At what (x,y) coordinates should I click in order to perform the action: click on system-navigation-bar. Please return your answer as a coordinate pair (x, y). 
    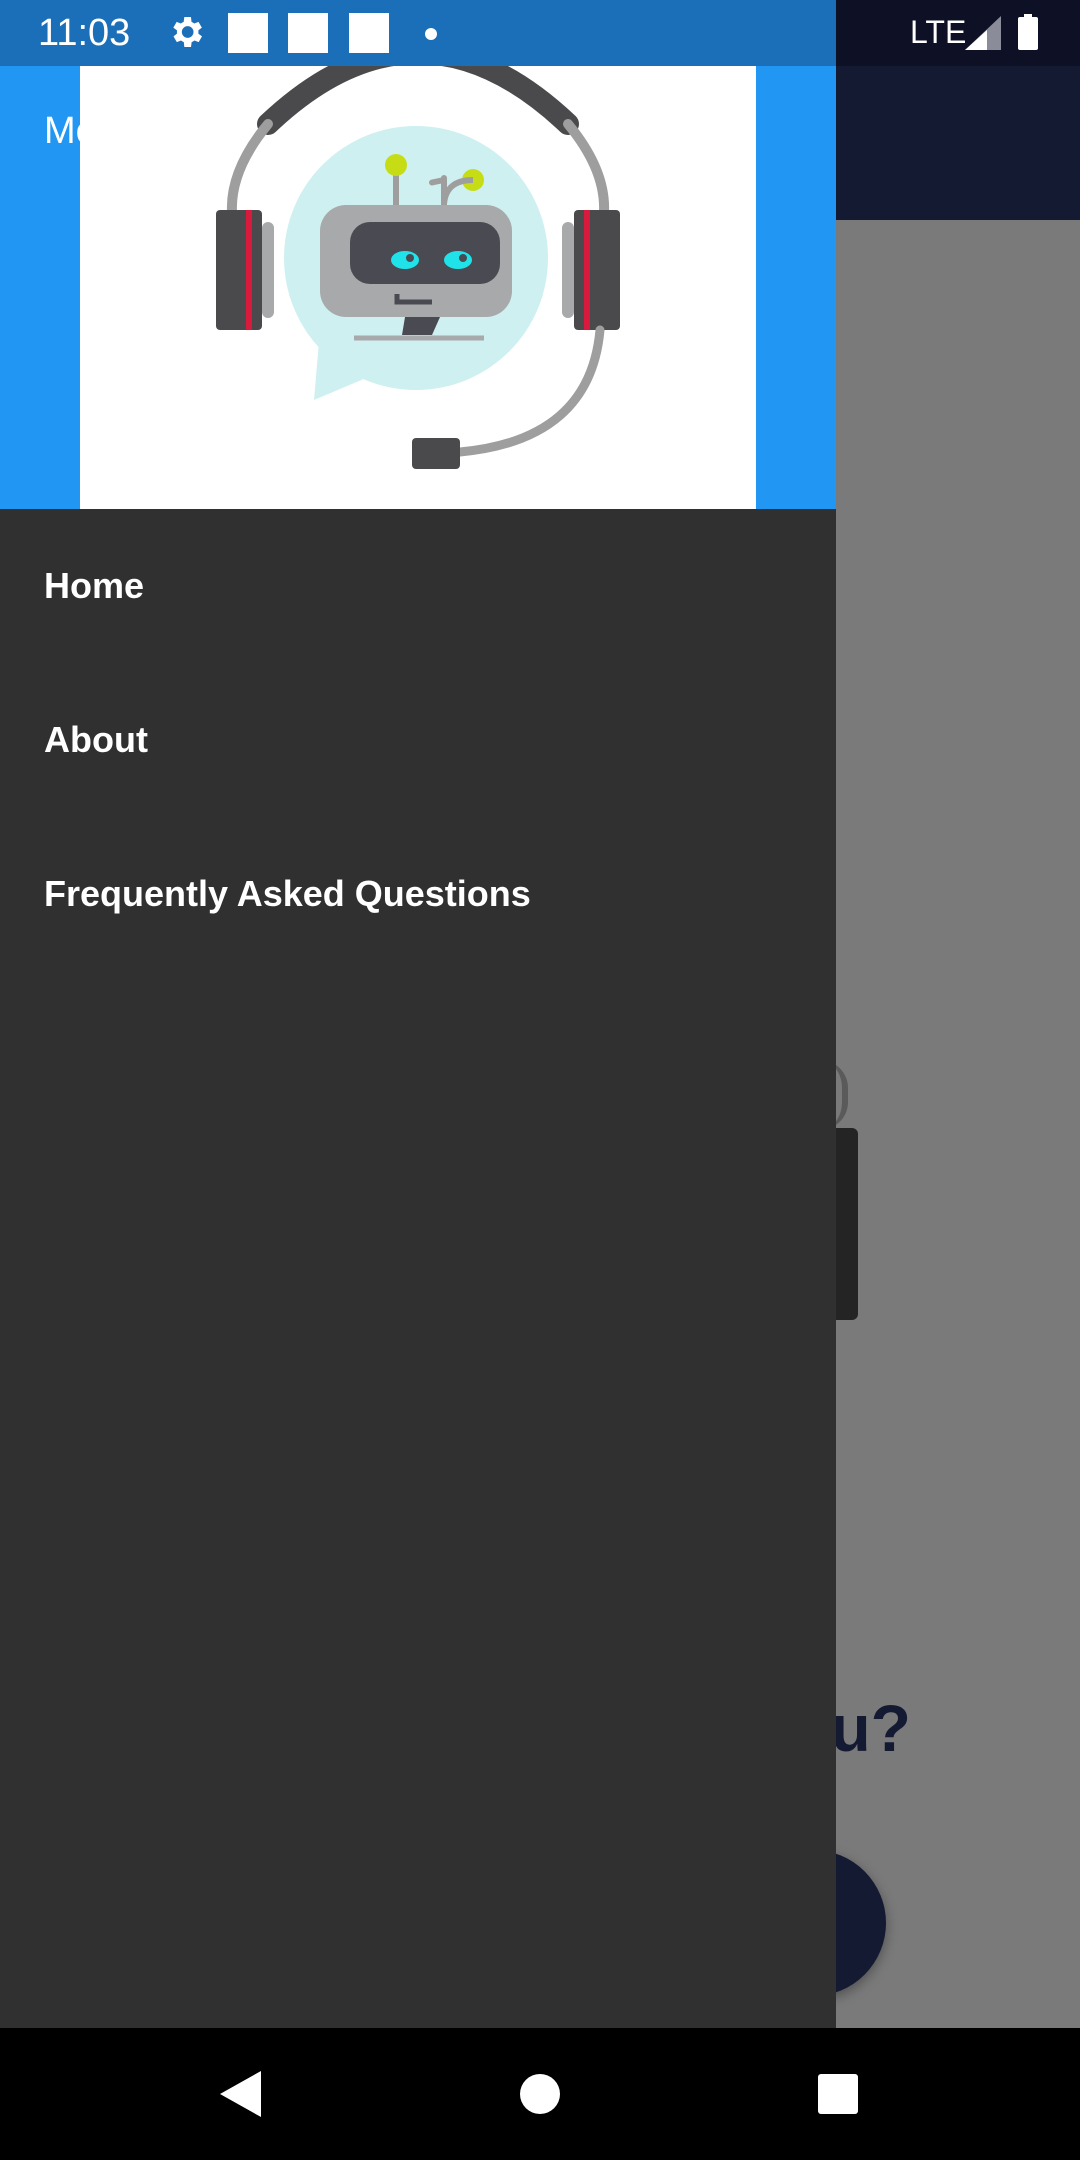
    Looking at the image, I should click on (540, 2094).